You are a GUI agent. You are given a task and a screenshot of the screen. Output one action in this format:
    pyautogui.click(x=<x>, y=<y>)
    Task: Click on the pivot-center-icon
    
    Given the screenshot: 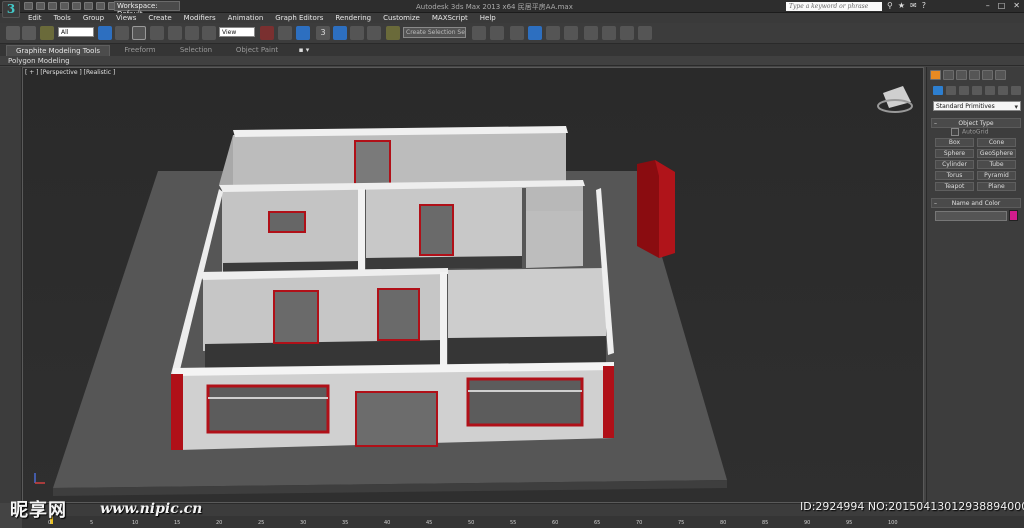 What is the action you would take?
    pyautogui.click(x=267, y=33)
    